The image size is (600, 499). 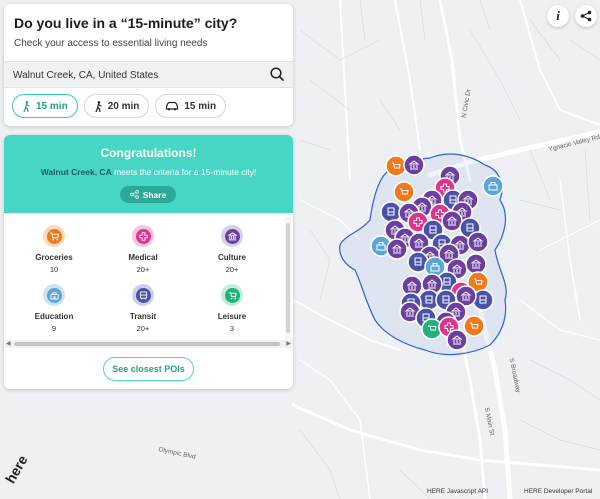 I want to click on stroller-icon, so click(x=232, y=295).